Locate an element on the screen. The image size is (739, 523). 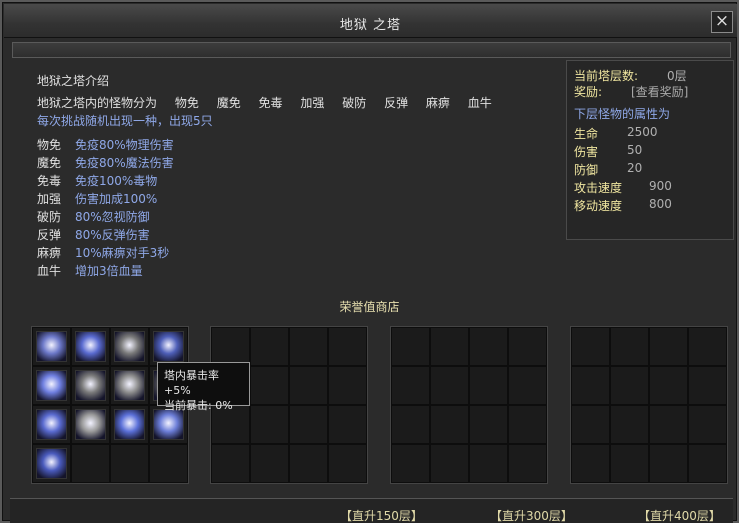
attribute-desc: 免疫100%毒物 is located at coordinates (116, 181).